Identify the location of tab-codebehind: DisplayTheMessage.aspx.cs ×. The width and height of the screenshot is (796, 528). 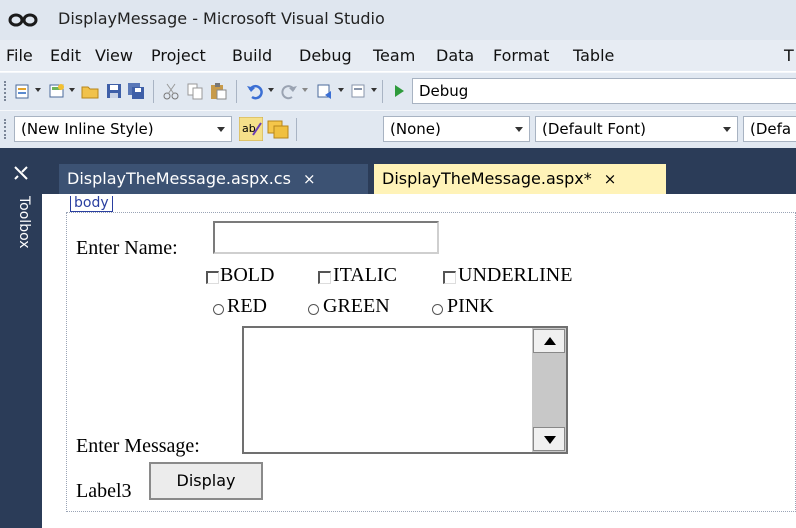
(213, 179).